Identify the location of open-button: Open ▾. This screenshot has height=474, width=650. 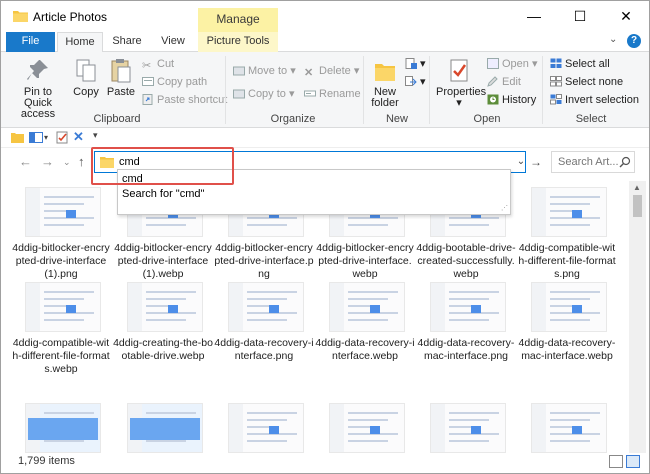
(512, 64).